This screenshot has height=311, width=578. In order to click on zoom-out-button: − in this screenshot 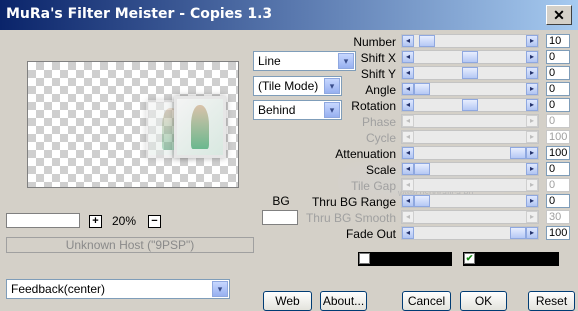, I will do `click(154, 221)`.